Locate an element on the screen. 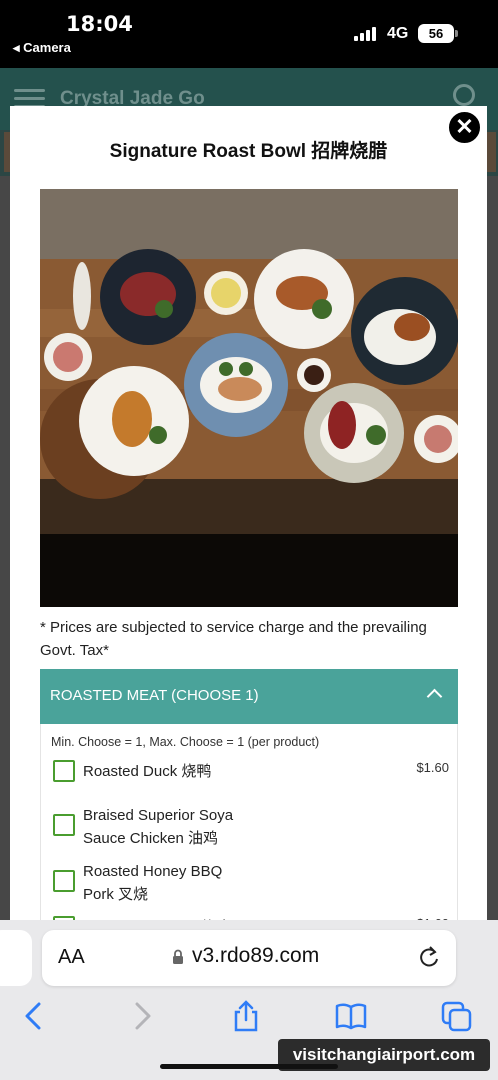 This screenshot has width=498, height=1080. chevron-up-icon is located at coordinates (434, 696).